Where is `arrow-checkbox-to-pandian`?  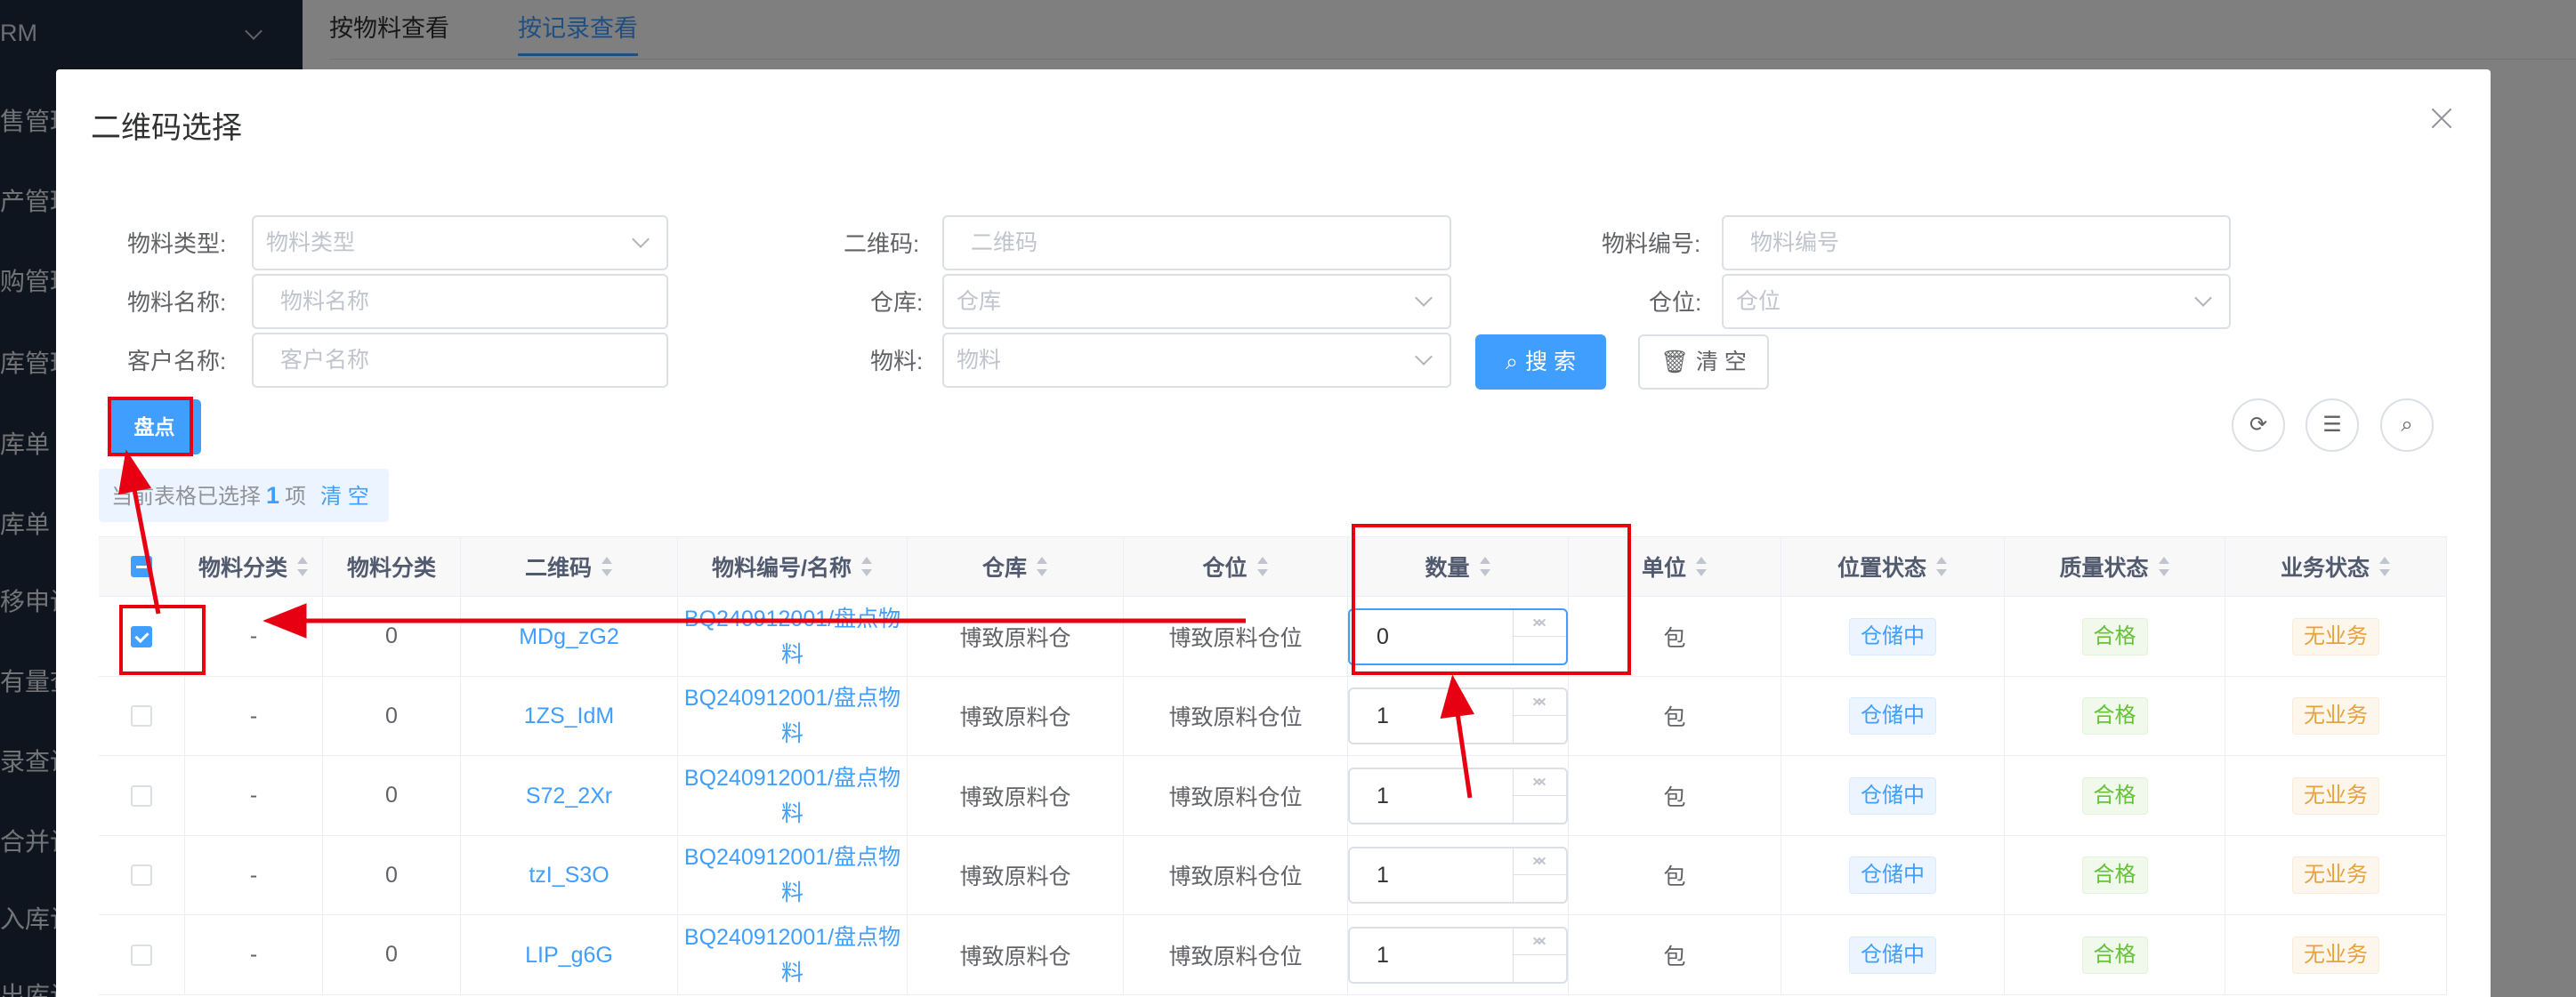 arrow-checkbox-to-pandian is located at coordinates (145, 547).